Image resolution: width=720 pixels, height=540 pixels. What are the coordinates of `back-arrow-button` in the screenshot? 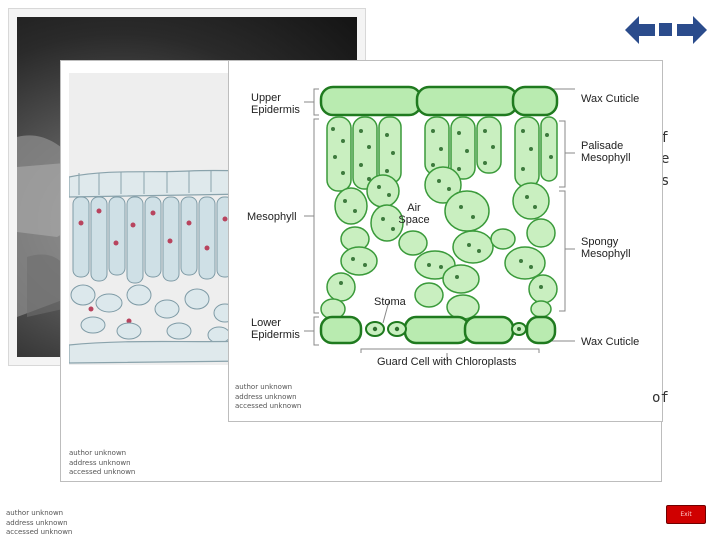 It's located at (641, 30).